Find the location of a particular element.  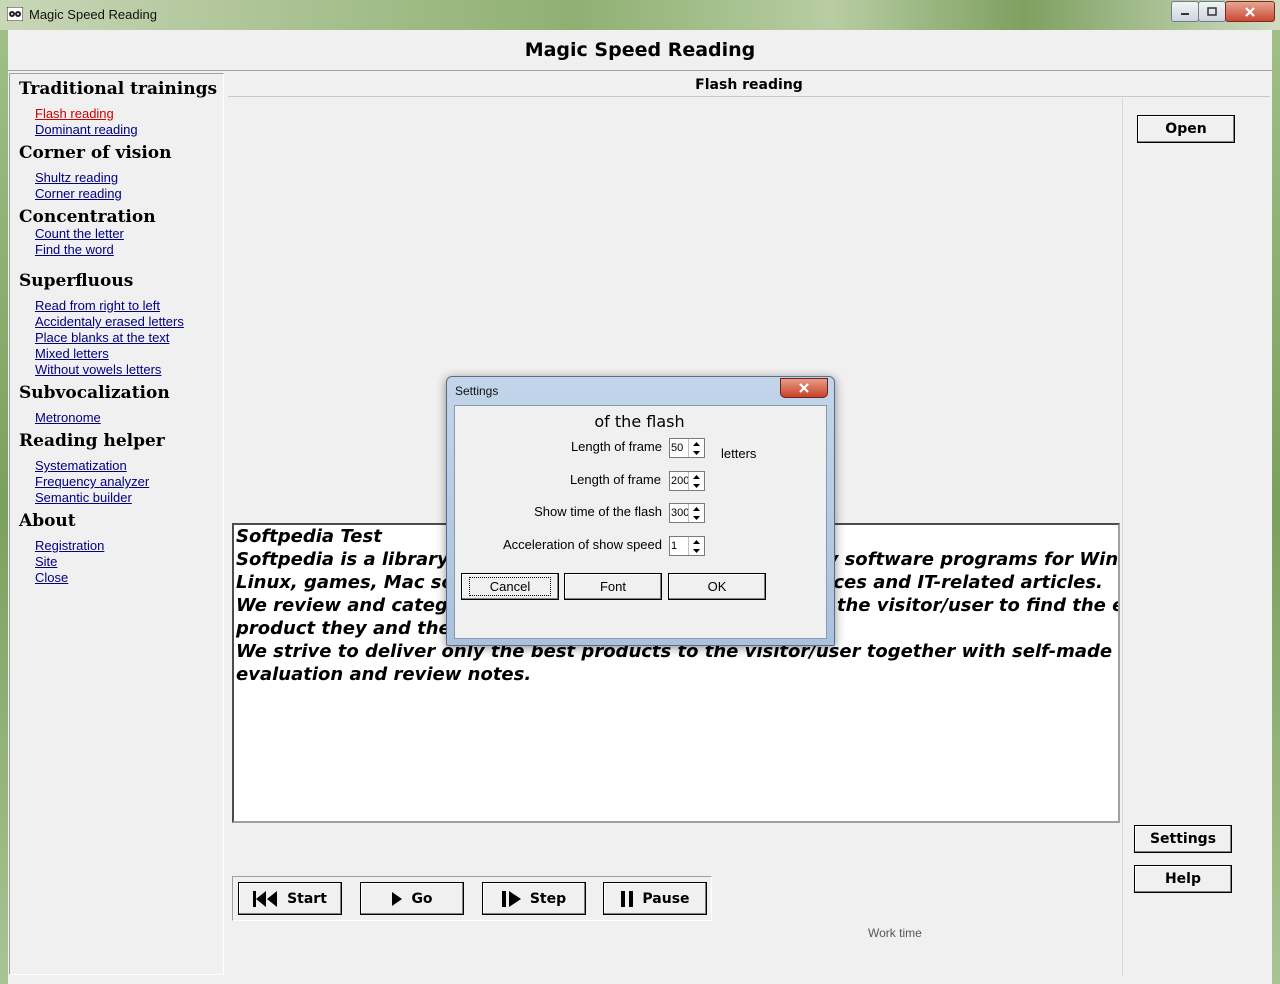

minimize-button is located at coordinates (1185, 11).